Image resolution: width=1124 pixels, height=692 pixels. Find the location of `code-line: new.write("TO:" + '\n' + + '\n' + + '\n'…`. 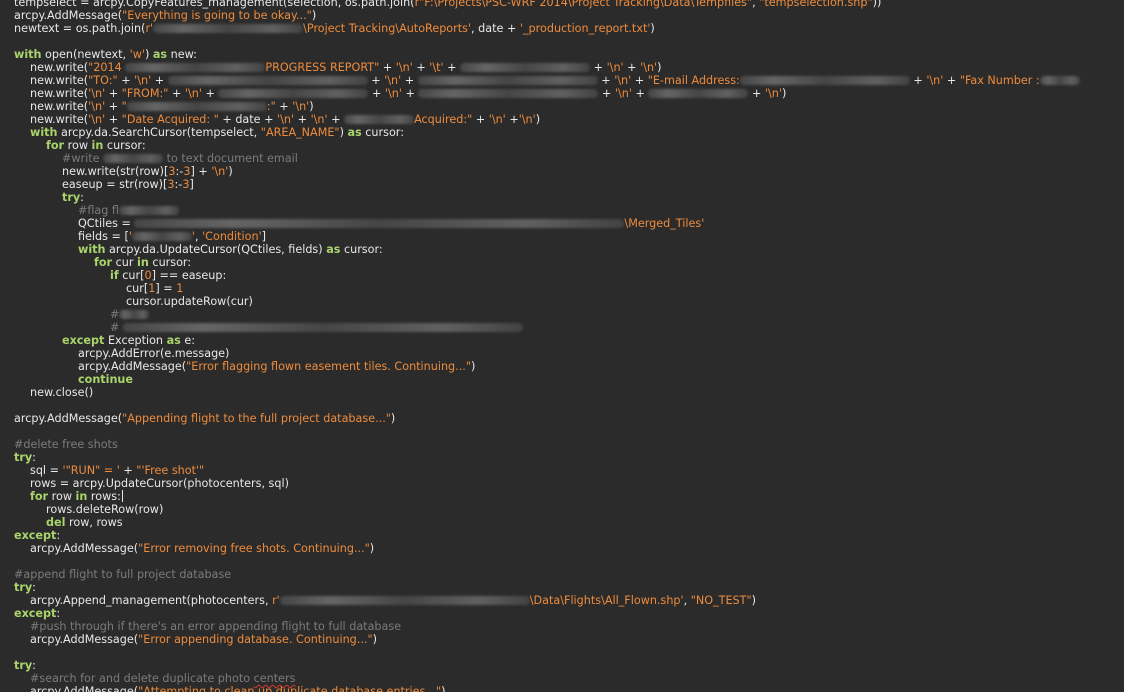

code-line: new.write("TO:" + '\n' + + '\n' + + '\n'… is located at coordinates (555, 80).